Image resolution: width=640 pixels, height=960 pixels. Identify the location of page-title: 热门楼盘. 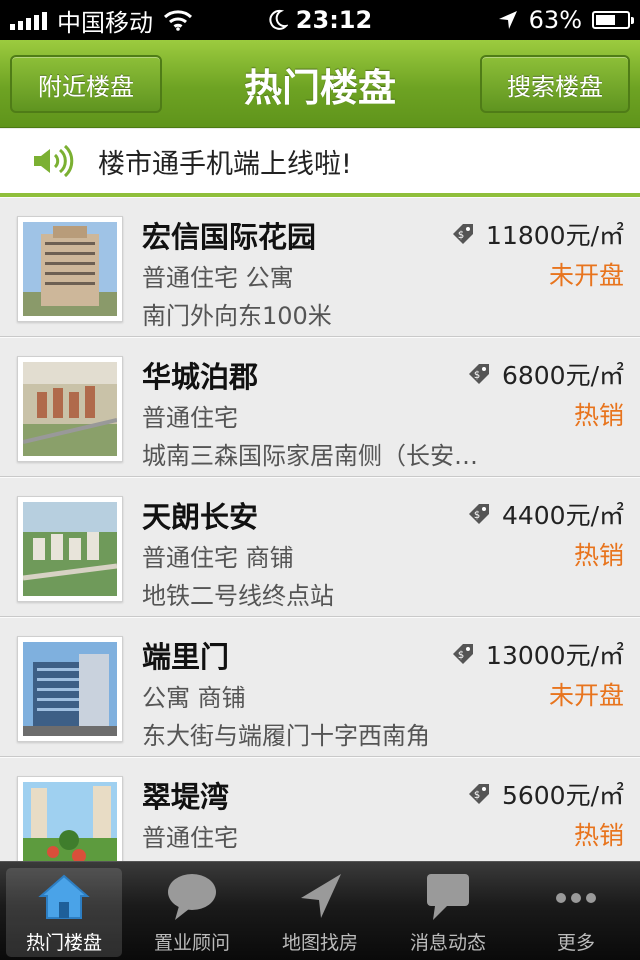
(319, 87).